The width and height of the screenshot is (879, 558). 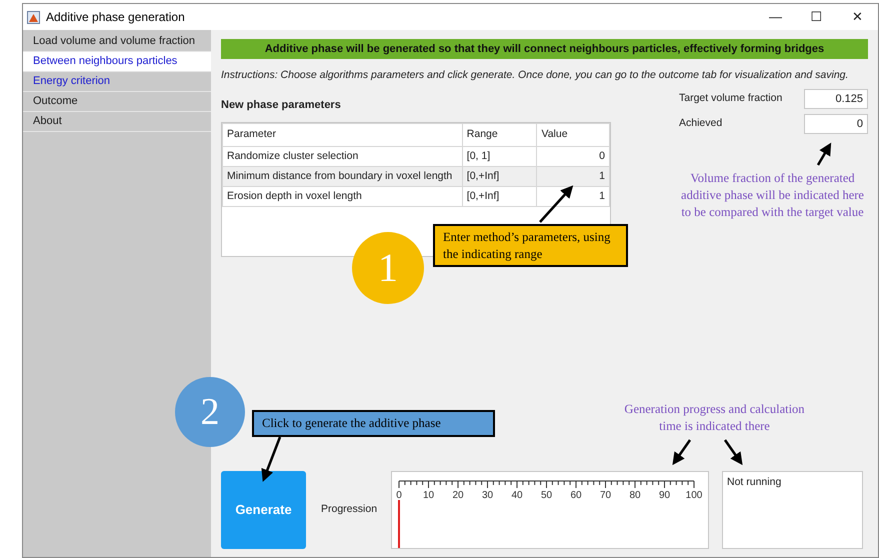 What do you see at coordinates (775, 17) in the screenshot?
I see `minimize-button: —` at bounding box center [775, 17].